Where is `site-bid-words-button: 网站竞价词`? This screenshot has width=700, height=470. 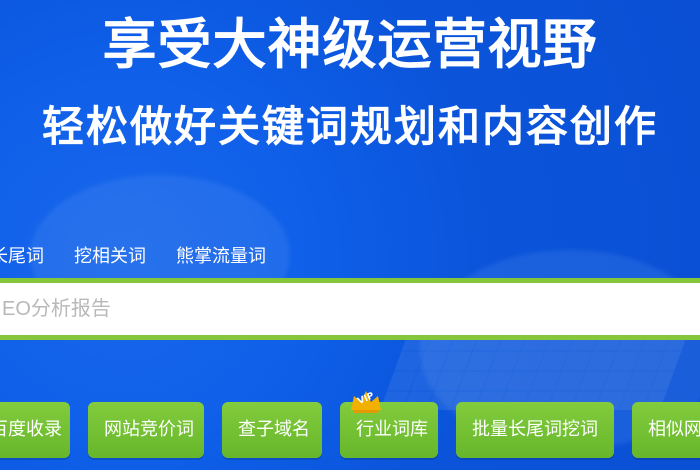 site-bid-words-button: 网站竞价词 is located at coordinates (146, 430).